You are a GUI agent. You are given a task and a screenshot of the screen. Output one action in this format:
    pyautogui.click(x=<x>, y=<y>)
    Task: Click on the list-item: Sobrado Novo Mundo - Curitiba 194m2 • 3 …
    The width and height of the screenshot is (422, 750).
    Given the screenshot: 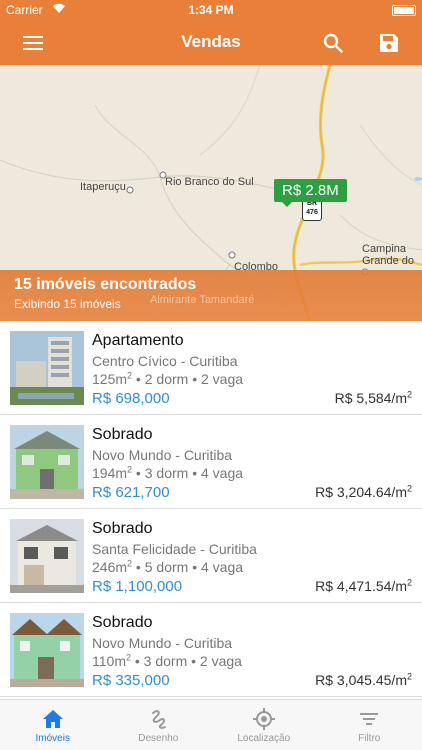 What is the action you would take?
    pyautogui.click(x=211, y=462)
    